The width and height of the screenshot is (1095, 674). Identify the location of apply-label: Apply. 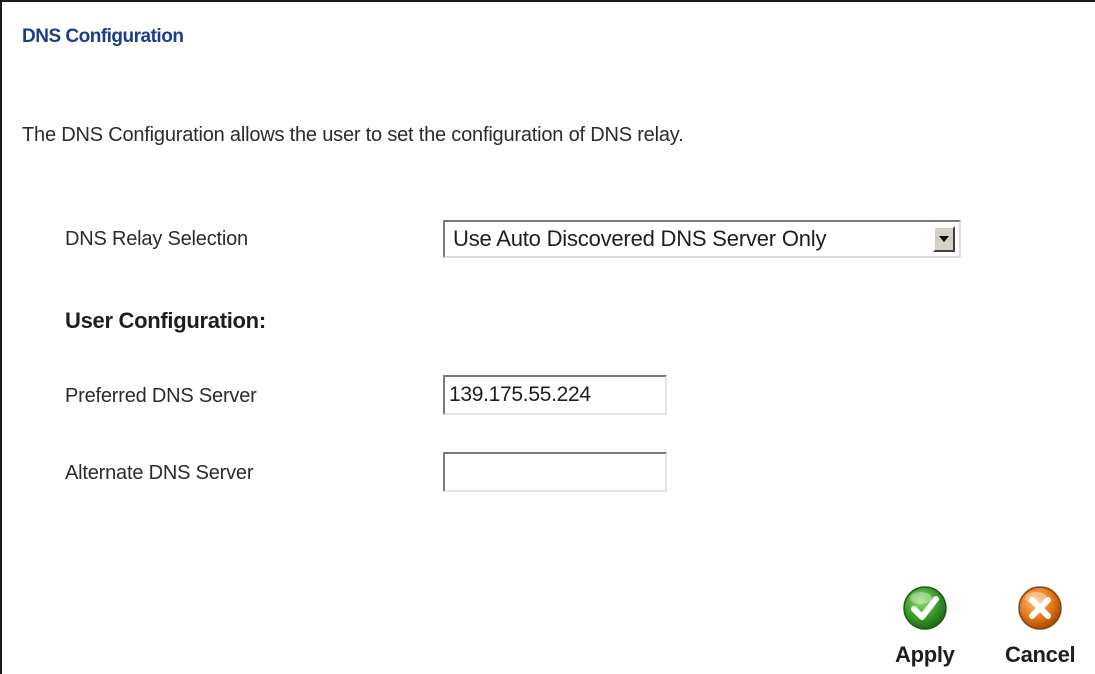
(925, 654).